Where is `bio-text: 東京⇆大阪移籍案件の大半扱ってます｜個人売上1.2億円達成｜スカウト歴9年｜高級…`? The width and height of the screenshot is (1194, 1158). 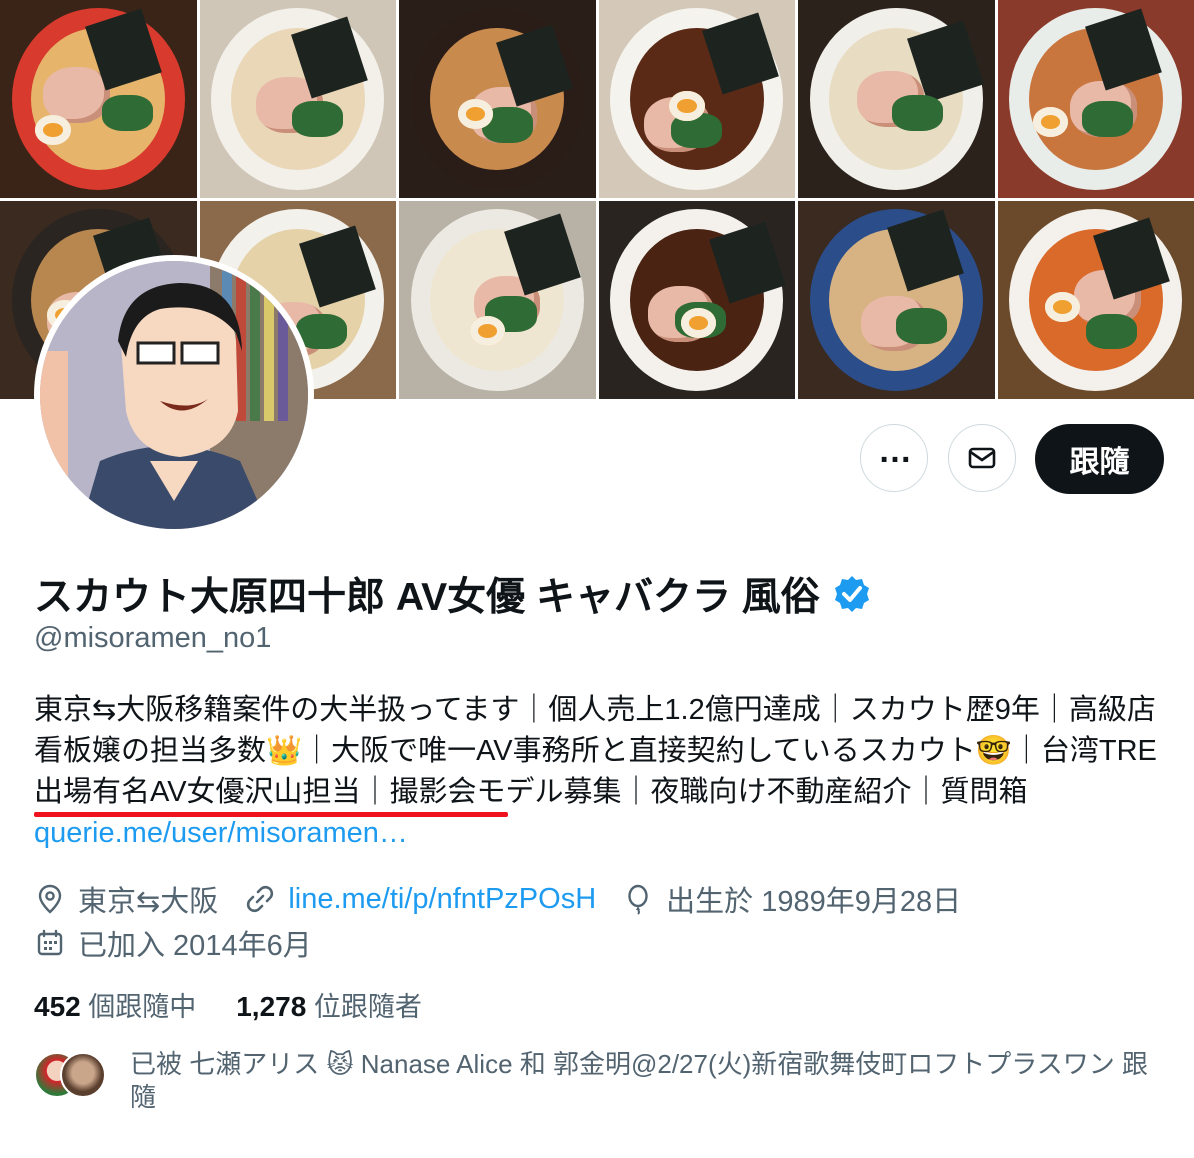 bio-text: 東京⇆大阪移籍案件の大半扱ってます｜個人売上1.2億円達成｜スカウト歴9年｜高級… is located at coordinates (595, 751).